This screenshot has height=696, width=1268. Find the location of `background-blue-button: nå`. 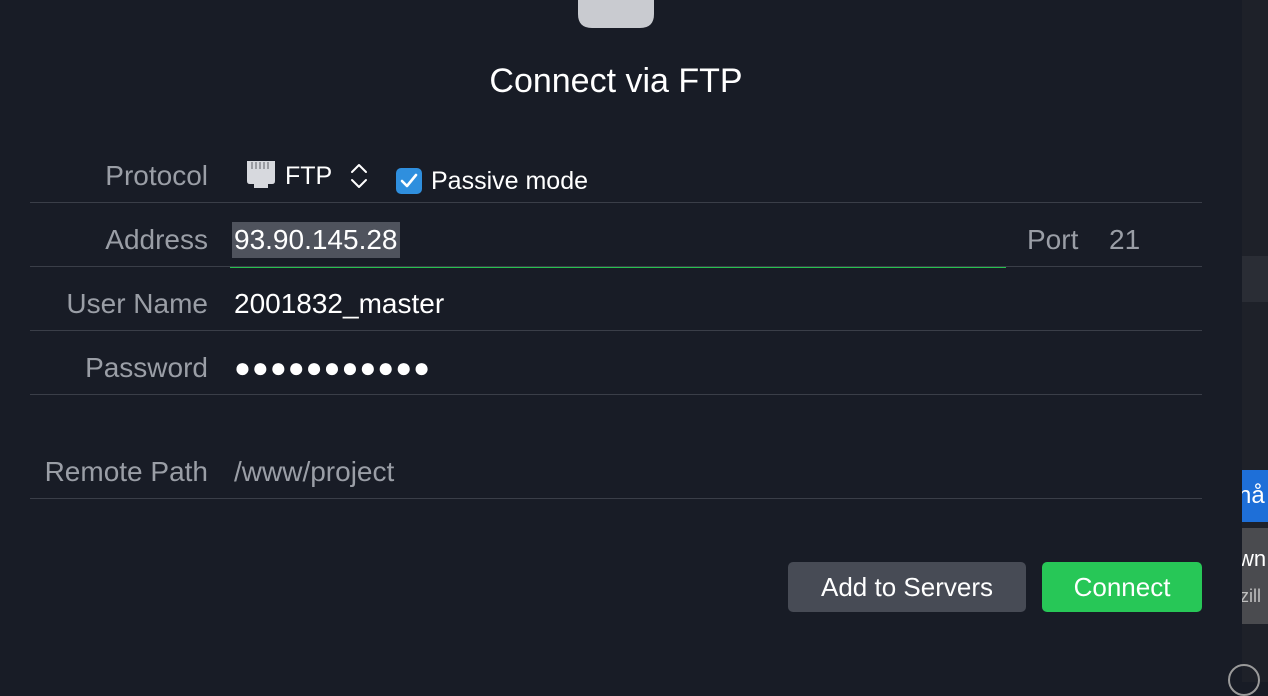

background-blue-button: nå is located at coordinates (1255, 496).